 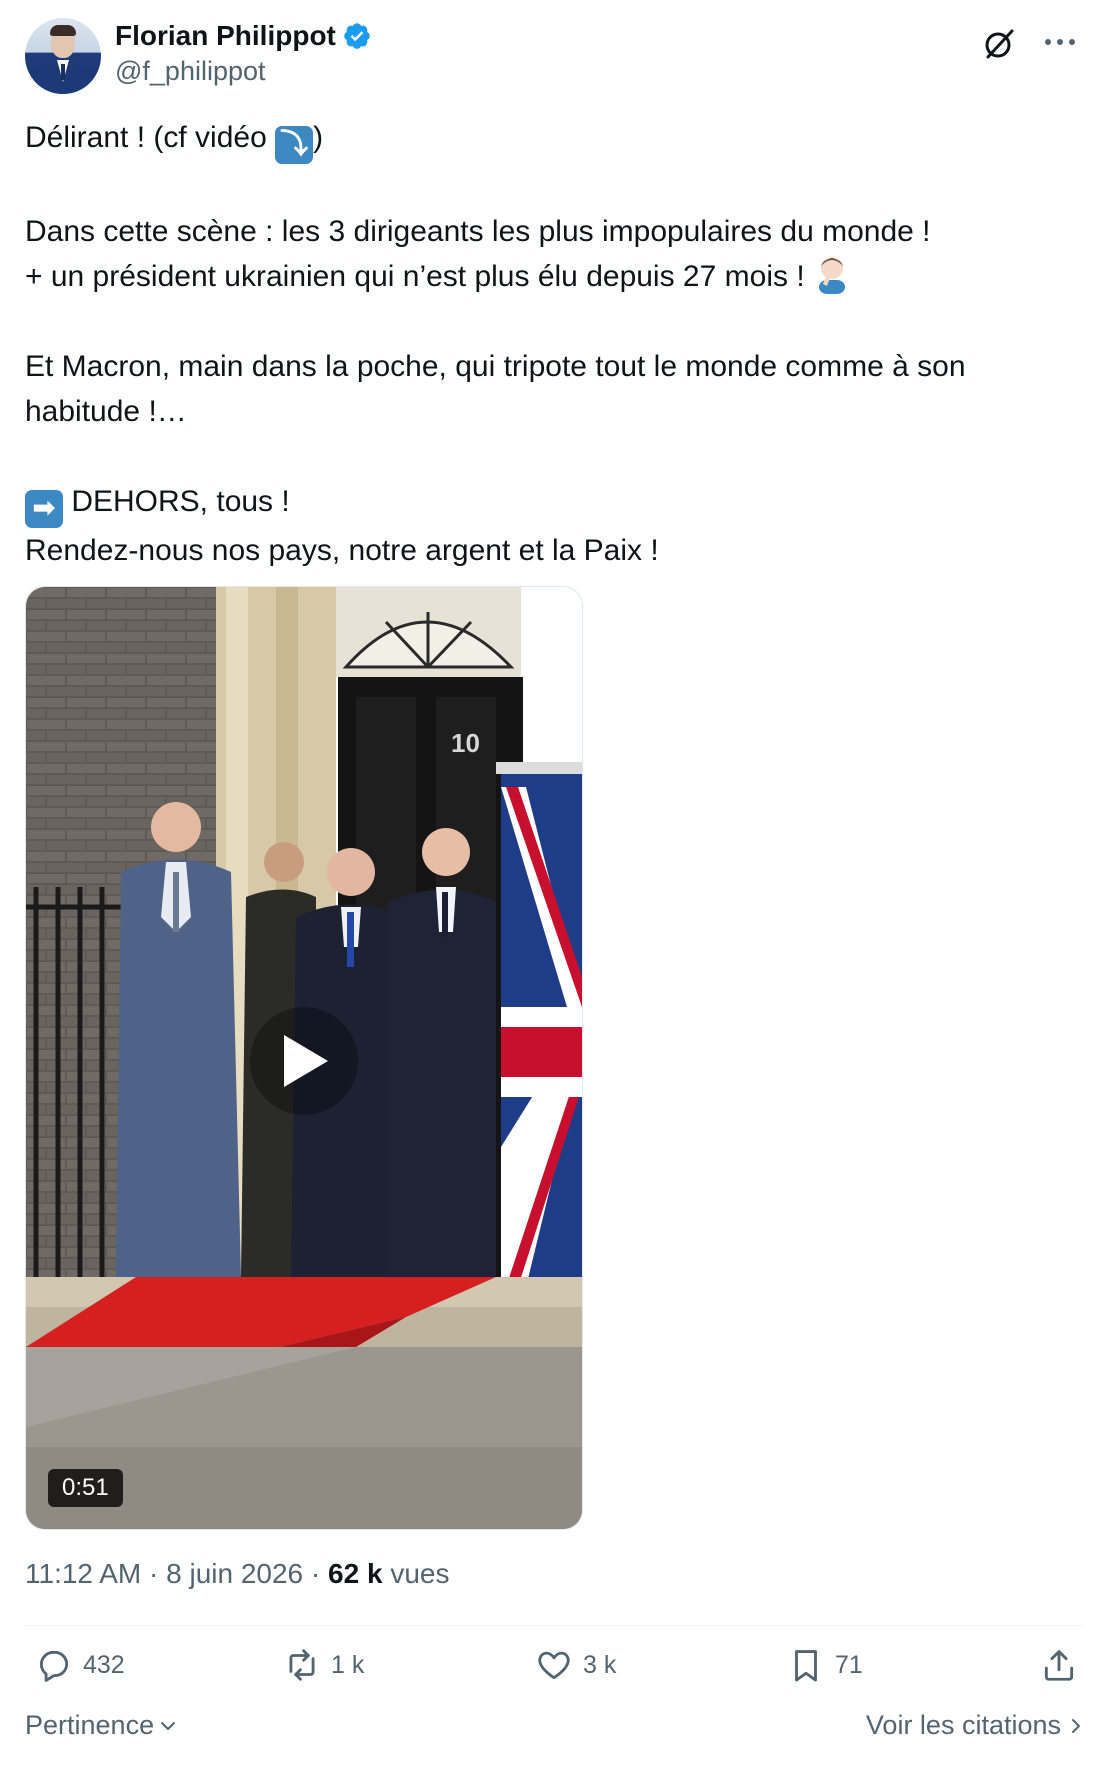 I want to click on play-icon, so click(x=306, y=1061).